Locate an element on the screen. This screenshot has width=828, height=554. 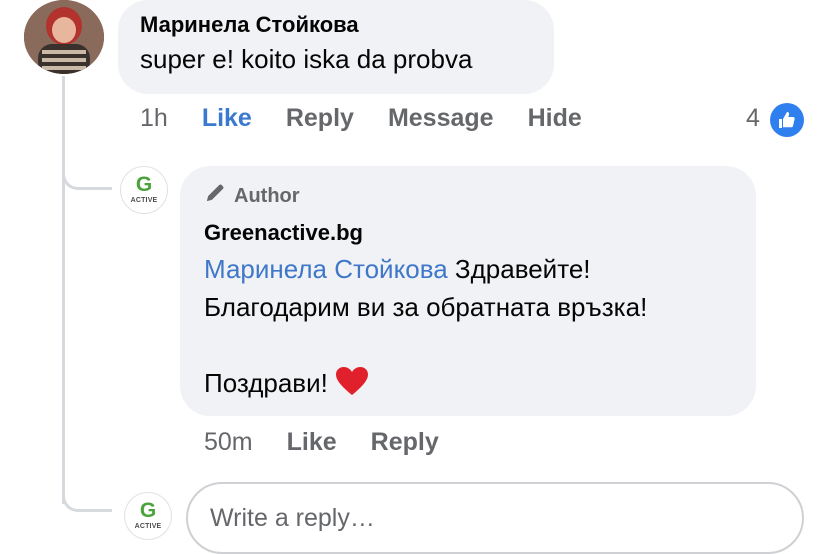
reaction-count: 4 is located at coordinates (753, 118).